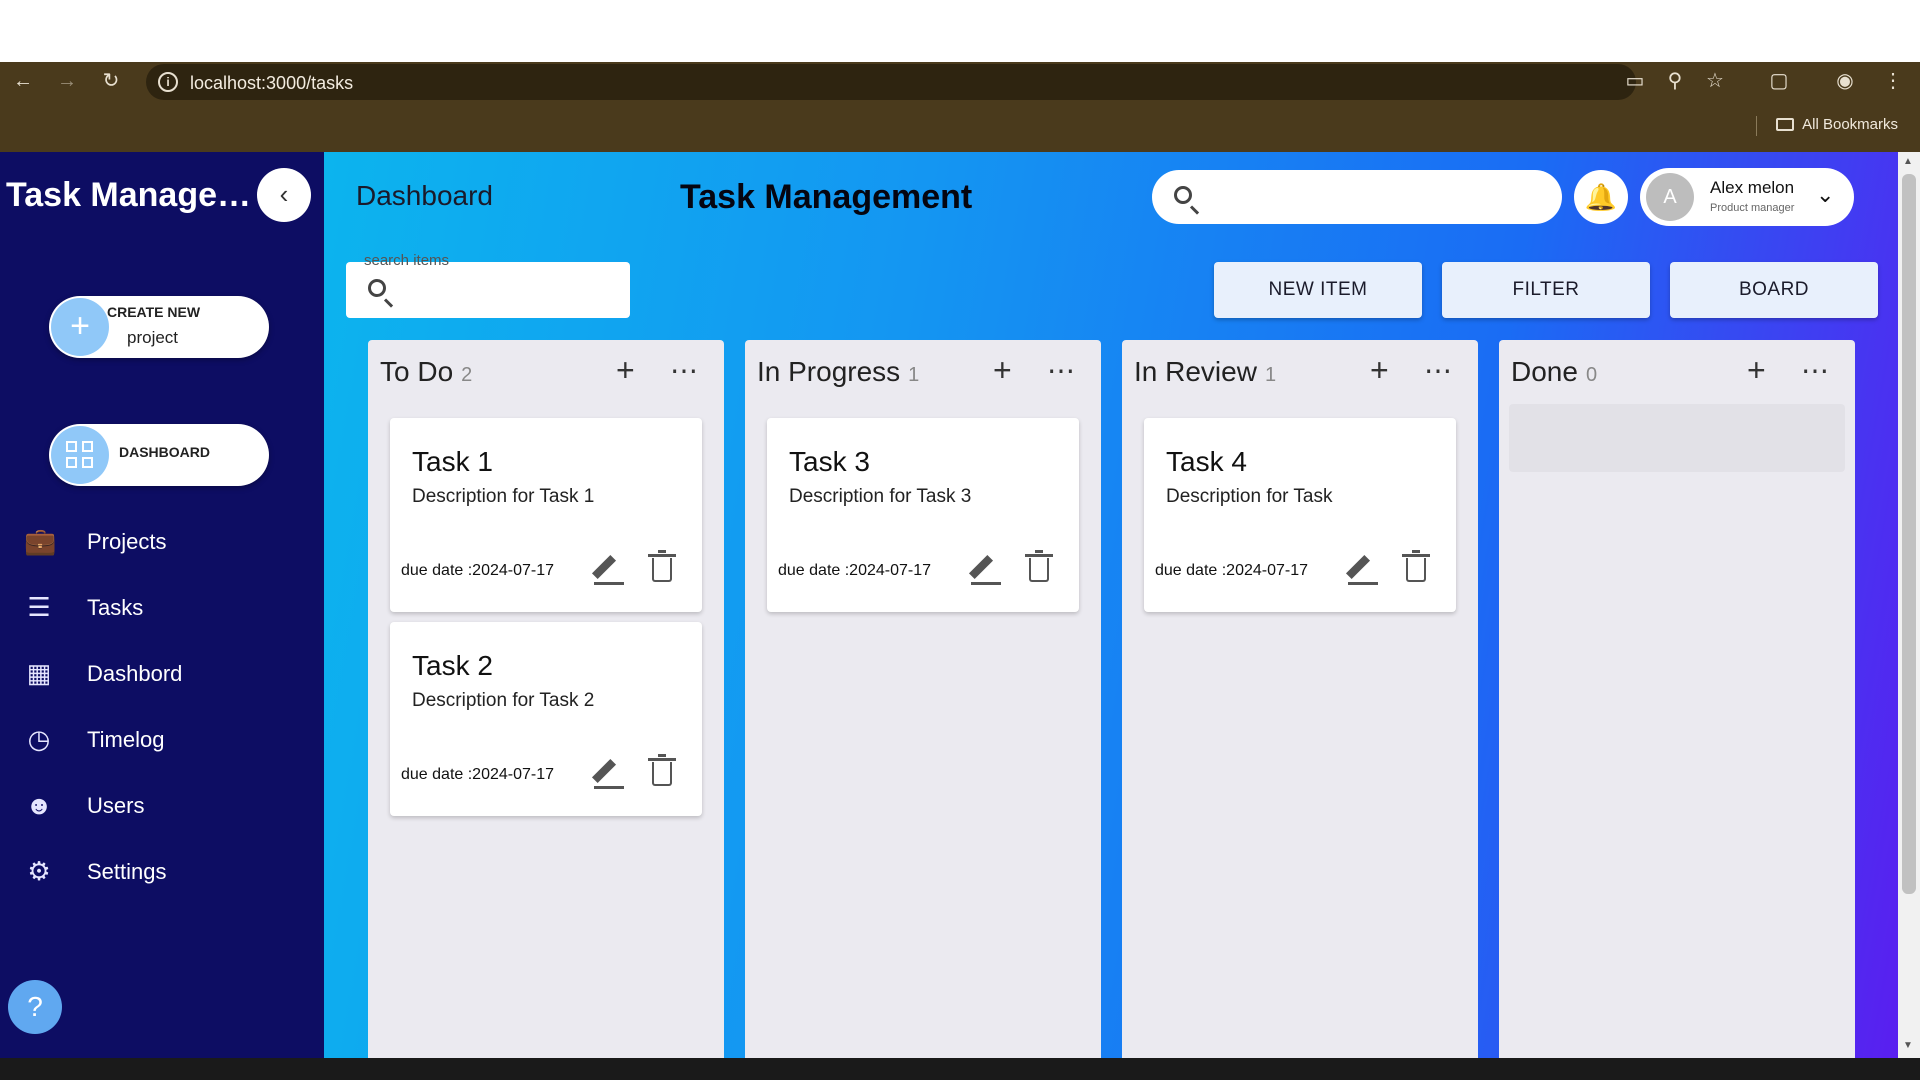  Describe the element at coordinates (1635, 81) in the screenshot. I see `install-app-icon: ▭` at that location.